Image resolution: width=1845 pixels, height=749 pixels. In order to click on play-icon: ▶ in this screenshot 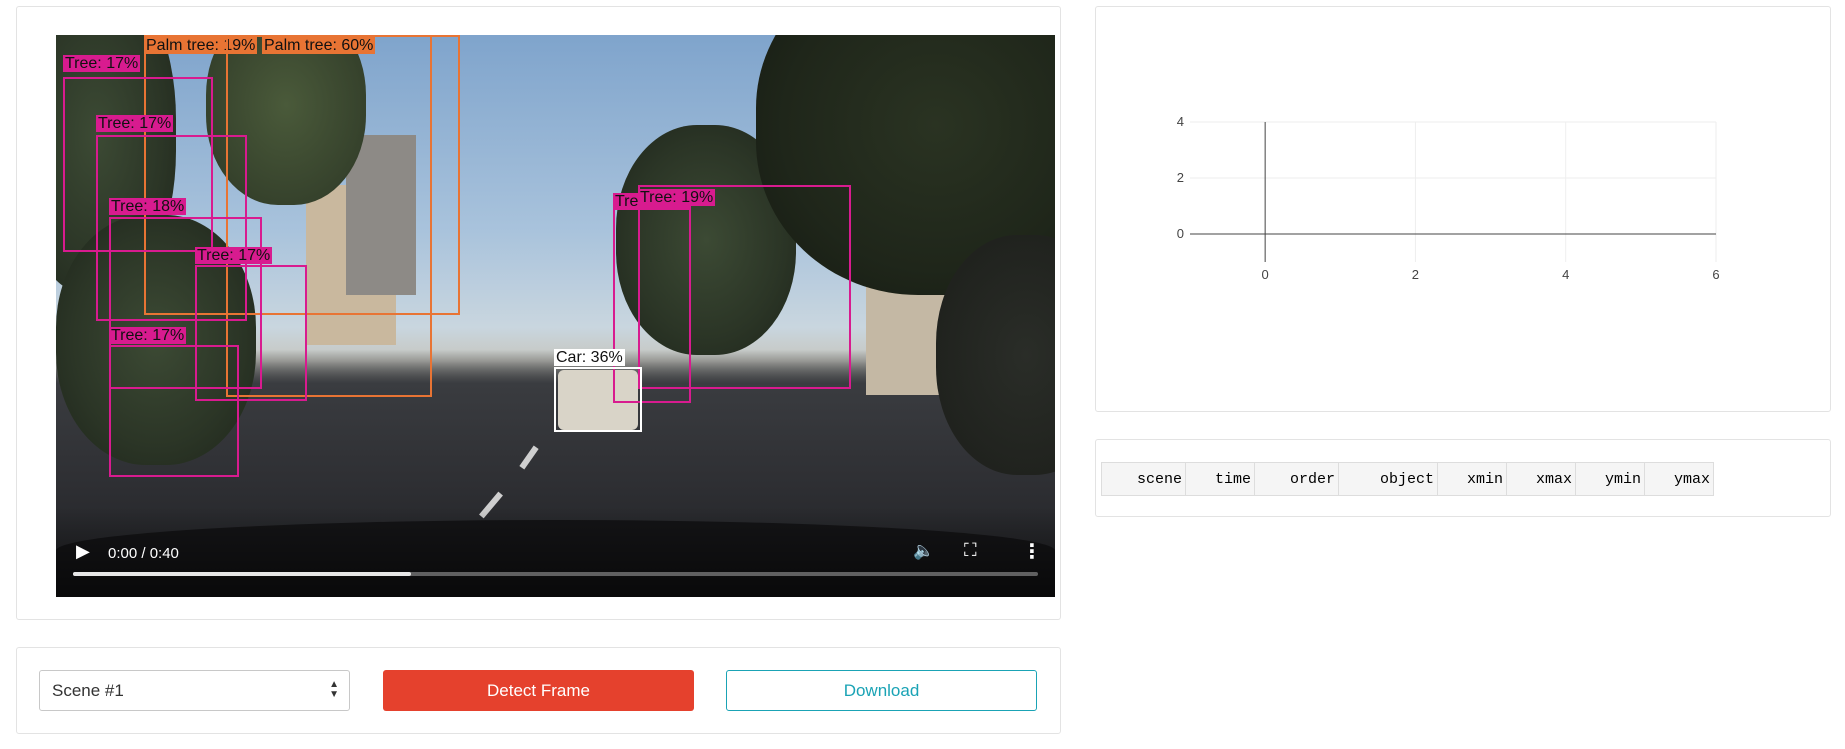, I will do `click(83, 551)`.